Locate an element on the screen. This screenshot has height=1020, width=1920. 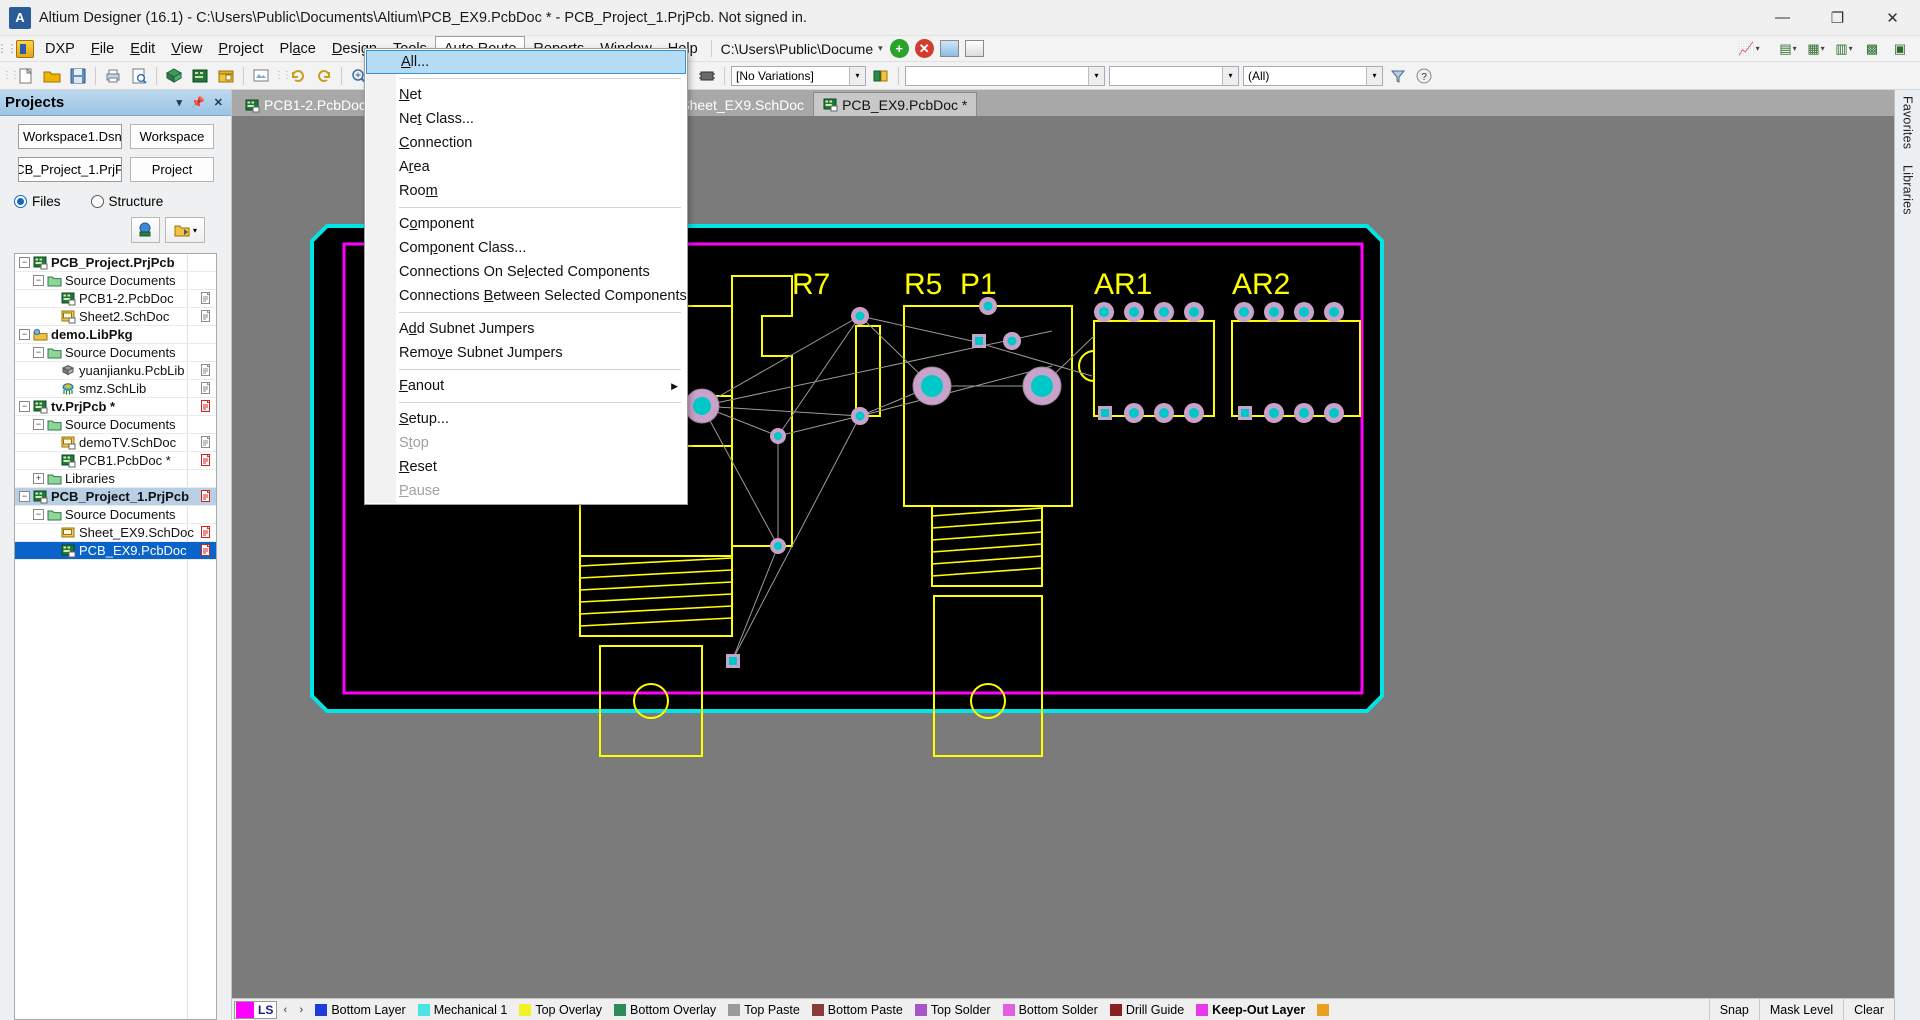
layer-set-selector: LS is located at coordinates (256, 1009).